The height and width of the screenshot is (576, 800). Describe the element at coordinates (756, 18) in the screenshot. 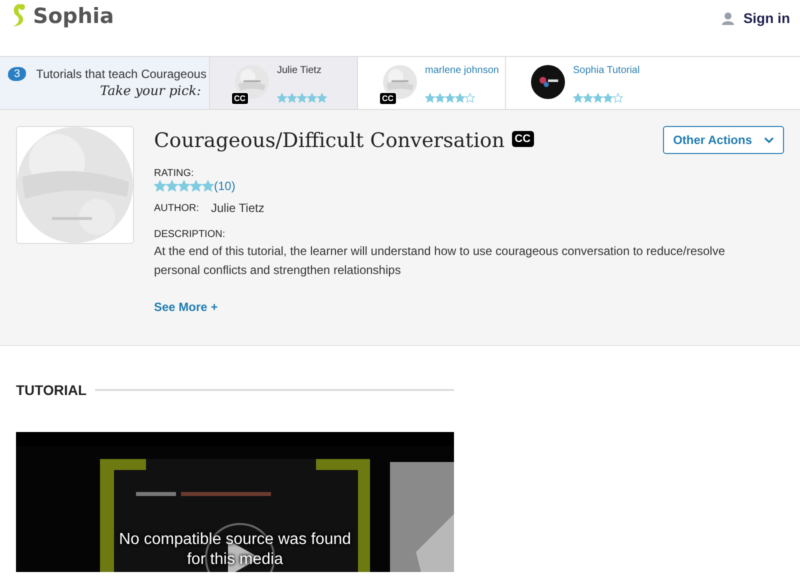

I see `sign-in-link: Sign in` at that location.